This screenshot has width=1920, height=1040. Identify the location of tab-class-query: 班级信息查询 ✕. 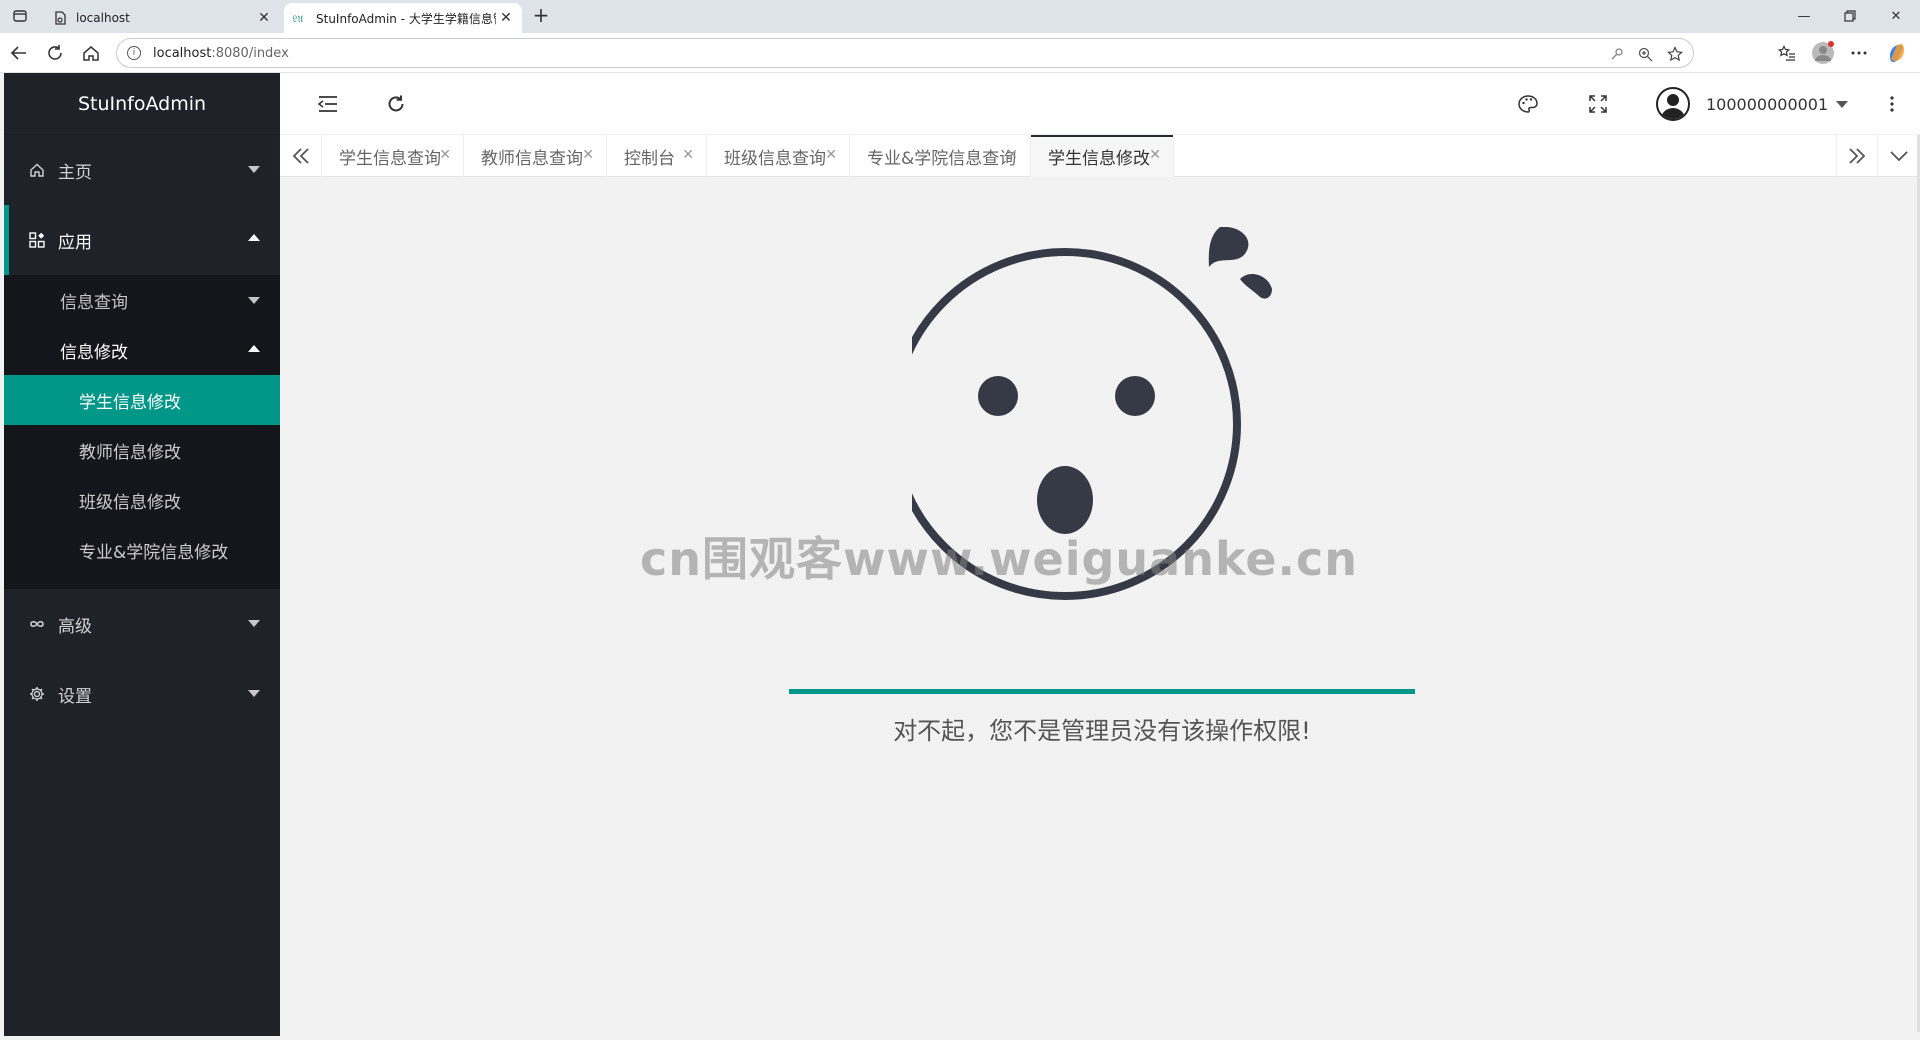
(778, 156).